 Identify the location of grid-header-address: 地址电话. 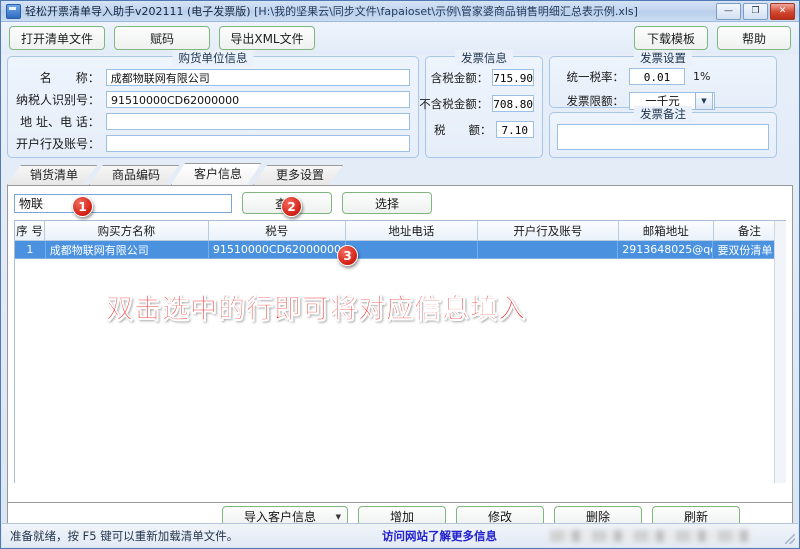
(411, 231).